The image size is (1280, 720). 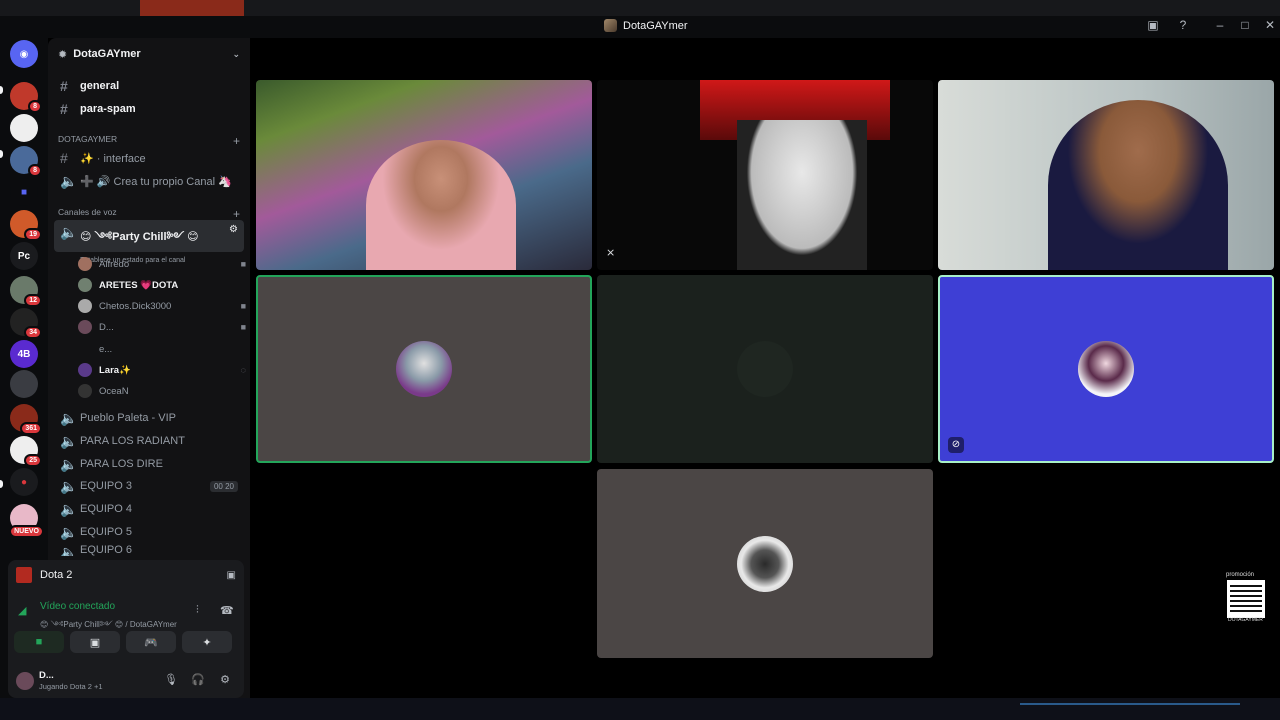 What do you see at coordinates (243, 370) in the screenshot?
I see `stream-icon: ◌` at bounding box center [243, 370].